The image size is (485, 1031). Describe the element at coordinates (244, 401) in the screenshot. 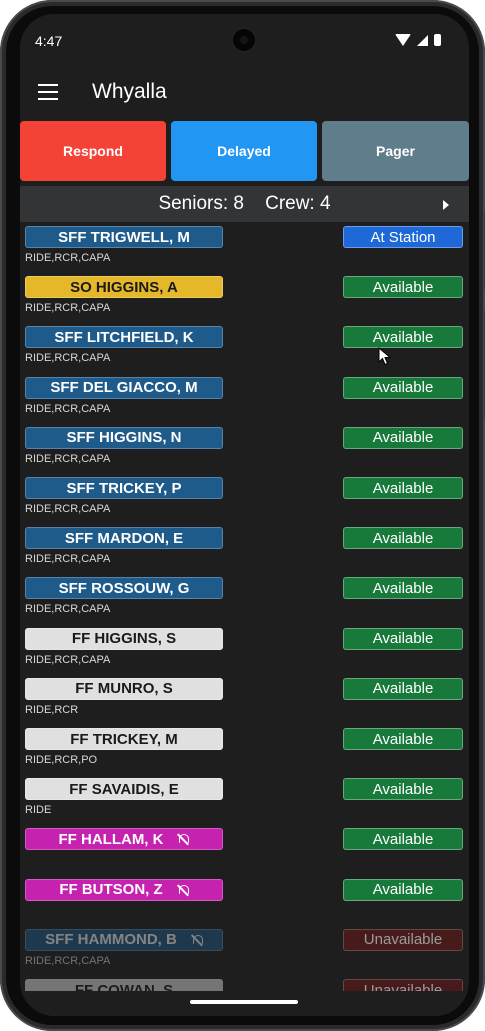

I see `list-item: SFF DEL GIACCO, M RIDE,RCR,CAPA Available` at that location.